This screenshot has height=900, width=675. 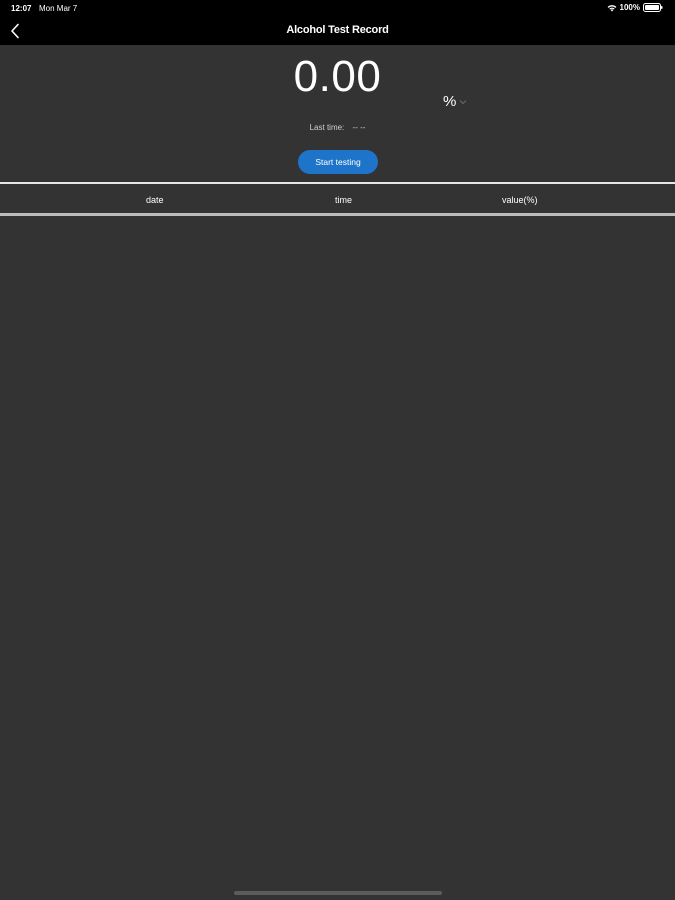 What do you see at coordinates (463, 101) in the screenshot?
I see `chevron-down-icon` at bounding box center [463, 101].